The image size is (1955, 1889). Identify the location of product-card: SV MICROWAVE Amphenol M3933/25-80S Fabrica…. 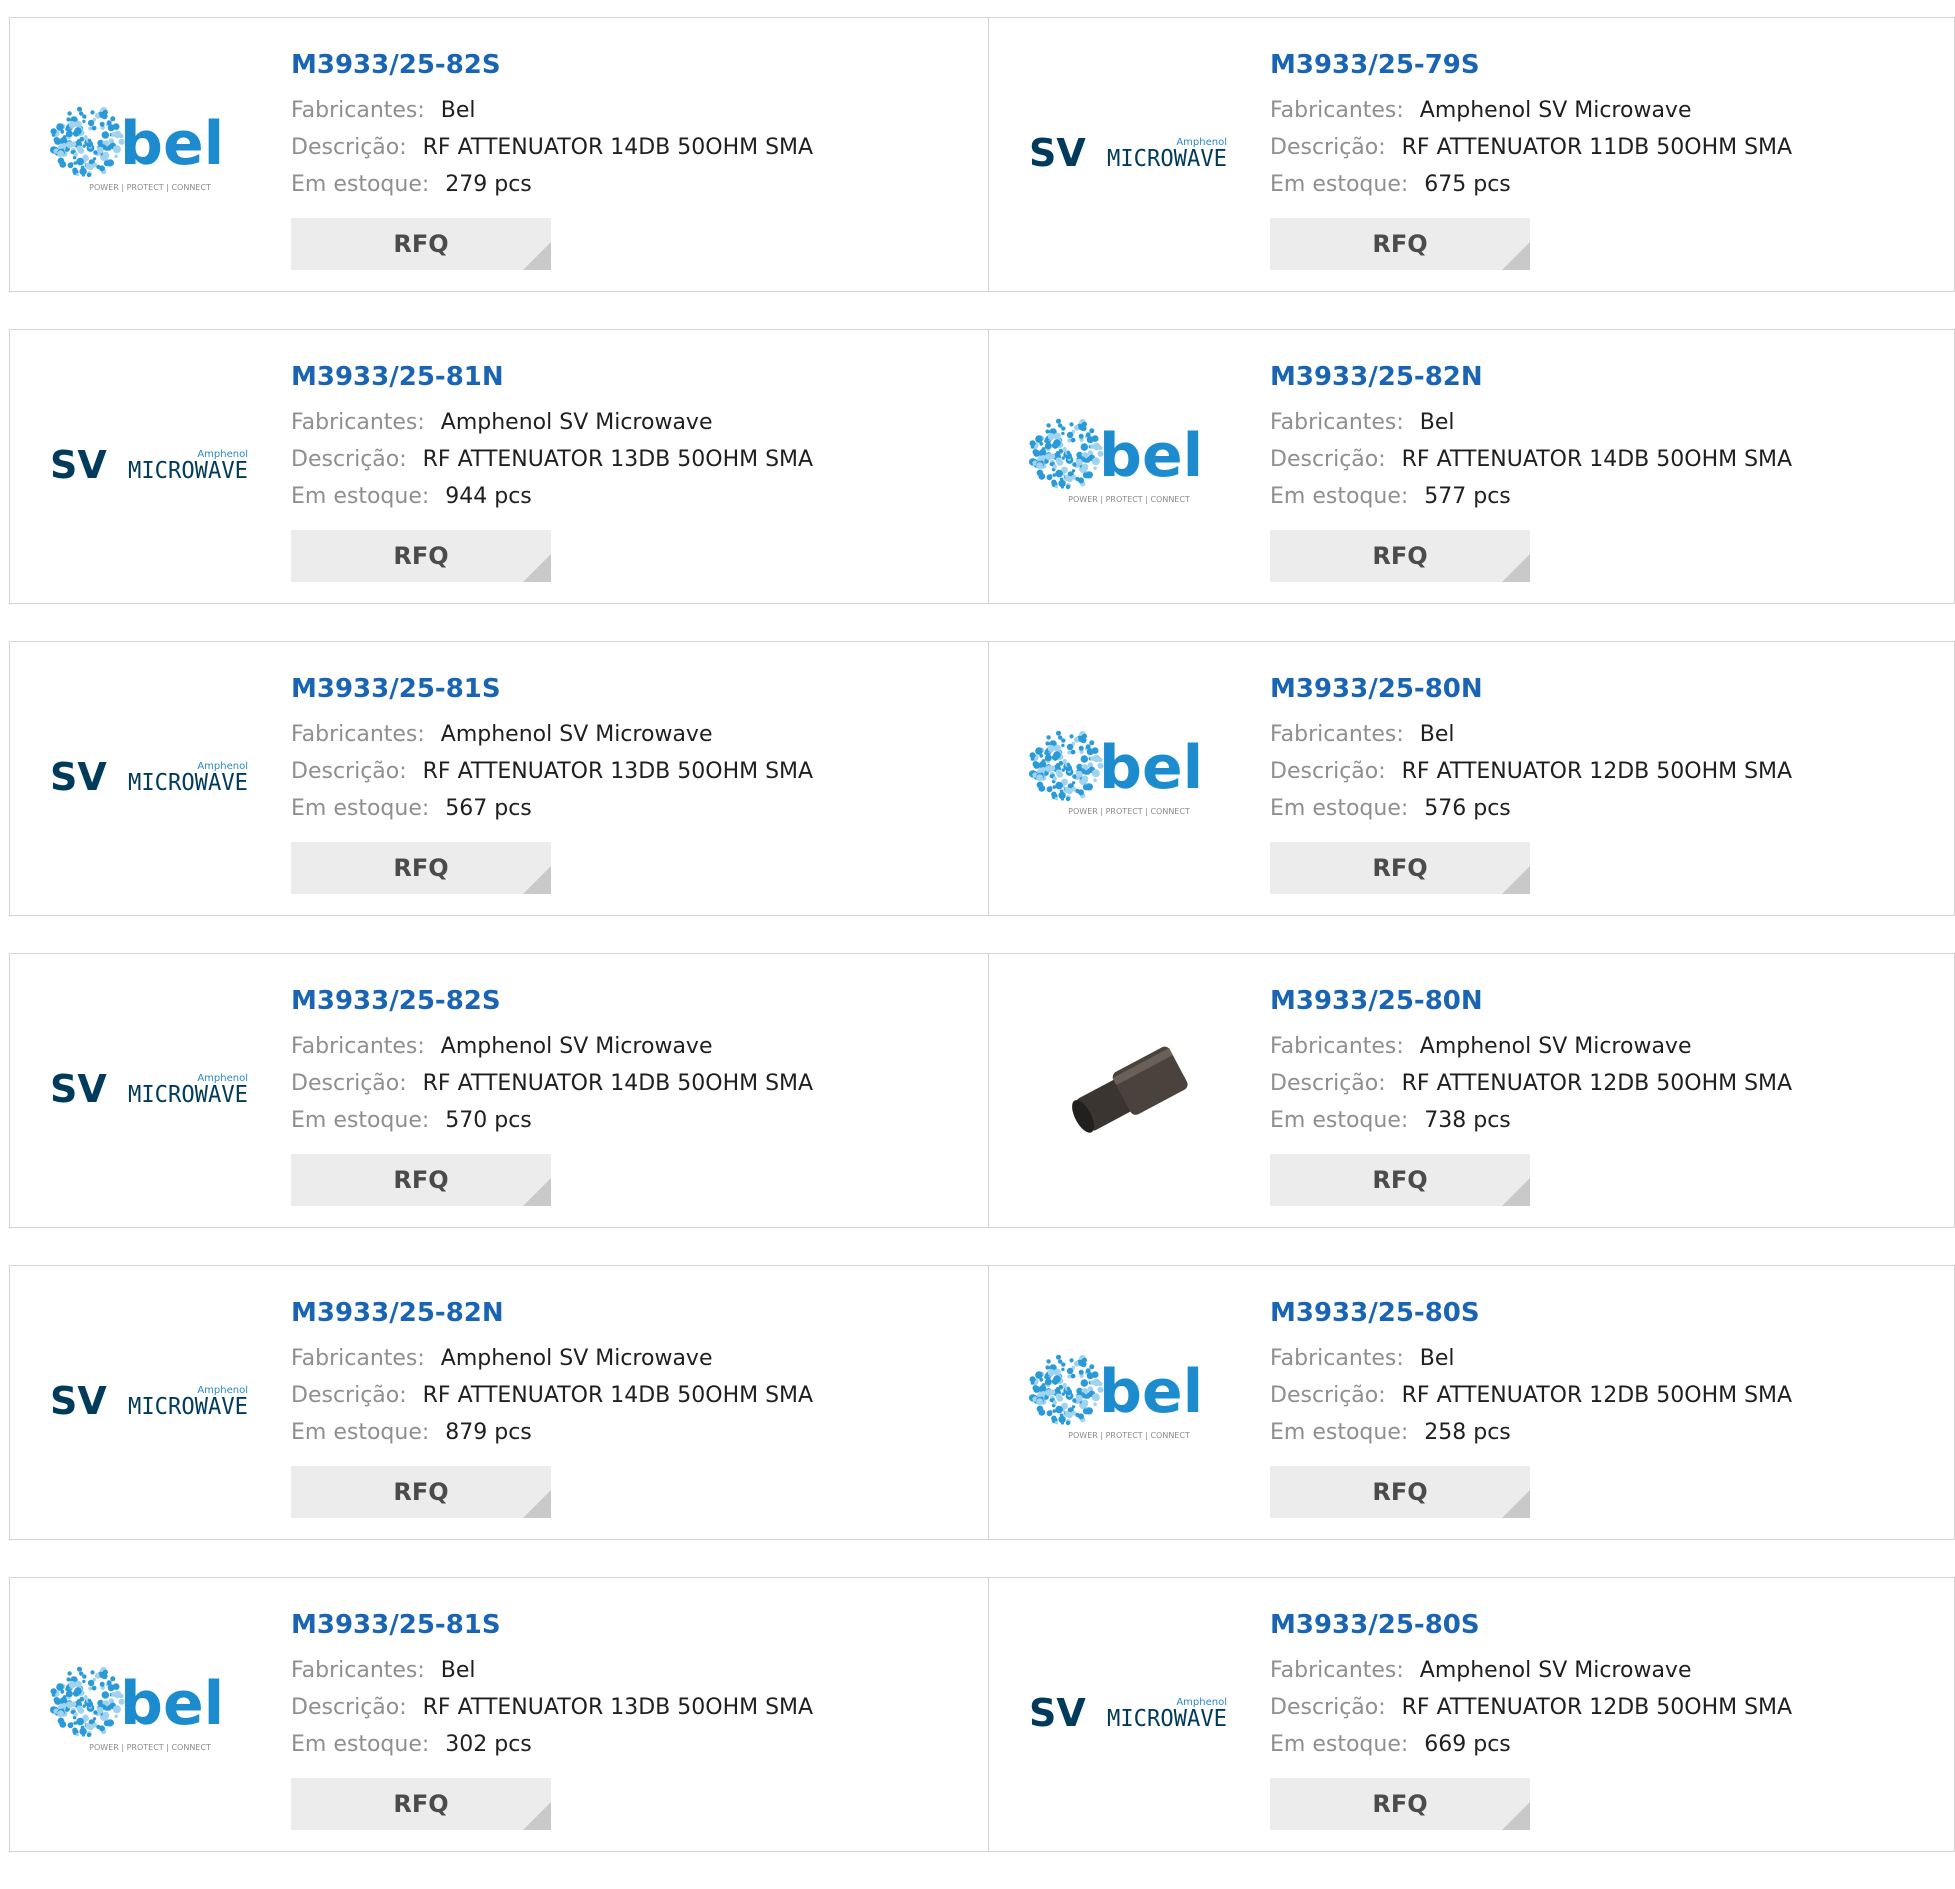
(1471, 1714).